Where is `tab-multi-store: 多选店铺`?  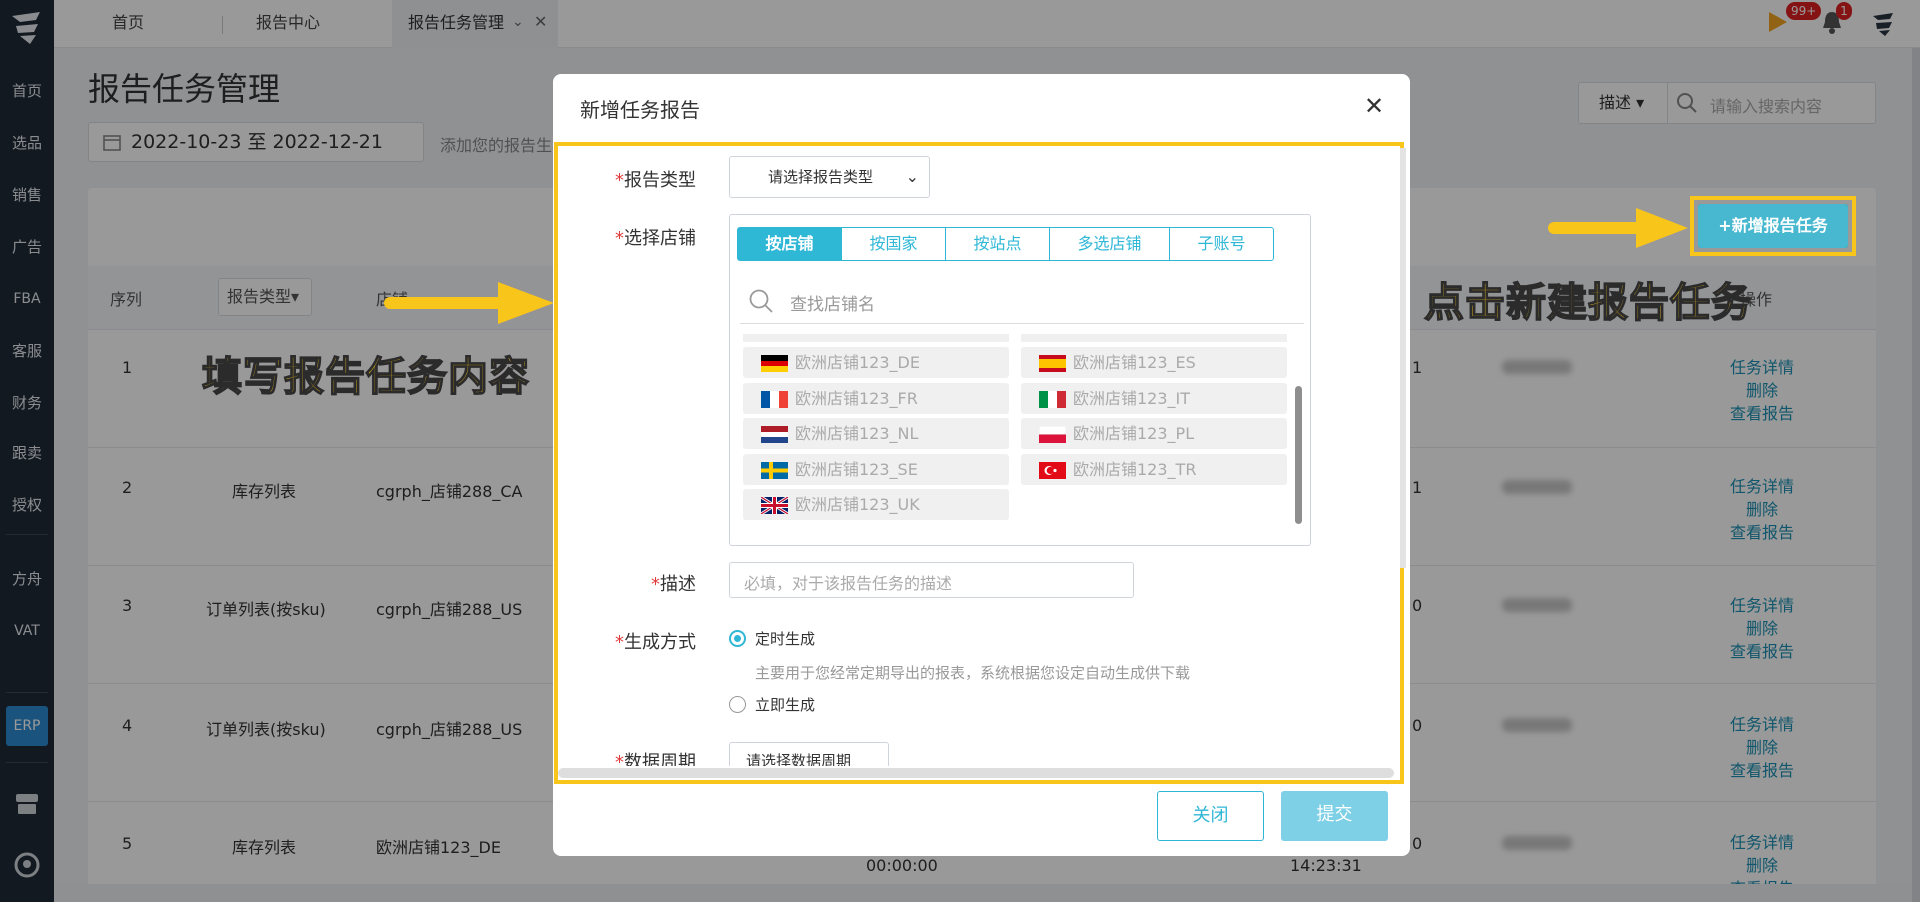
tab-multi-store: 多选店铺 is located at coordinates (1109, 244).